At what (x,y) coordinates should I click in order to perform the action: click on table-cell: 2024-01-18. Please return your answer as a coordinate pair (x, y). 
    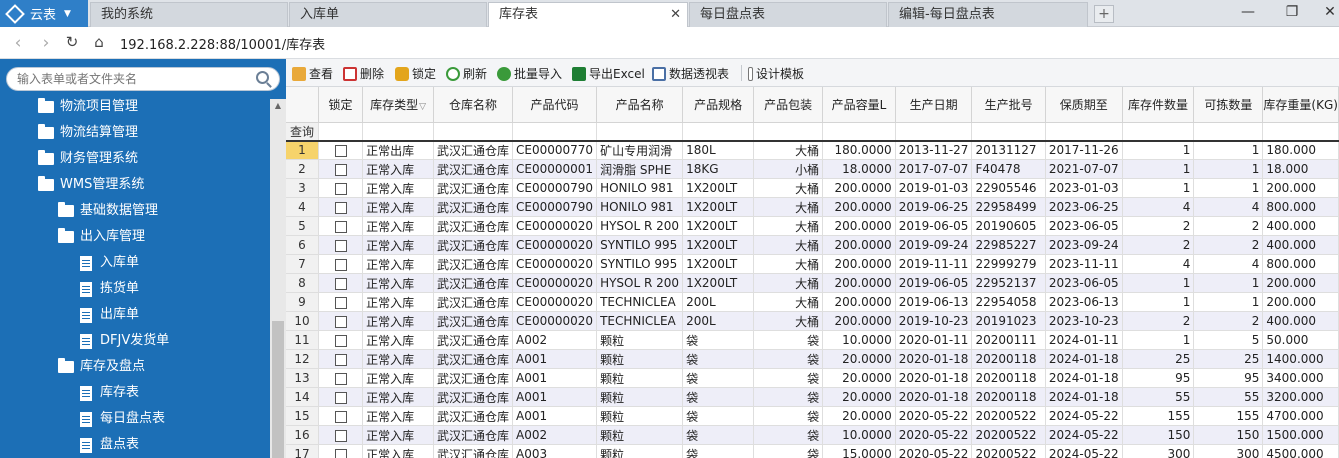
    Looking at the image, I should click on (1084, 378).